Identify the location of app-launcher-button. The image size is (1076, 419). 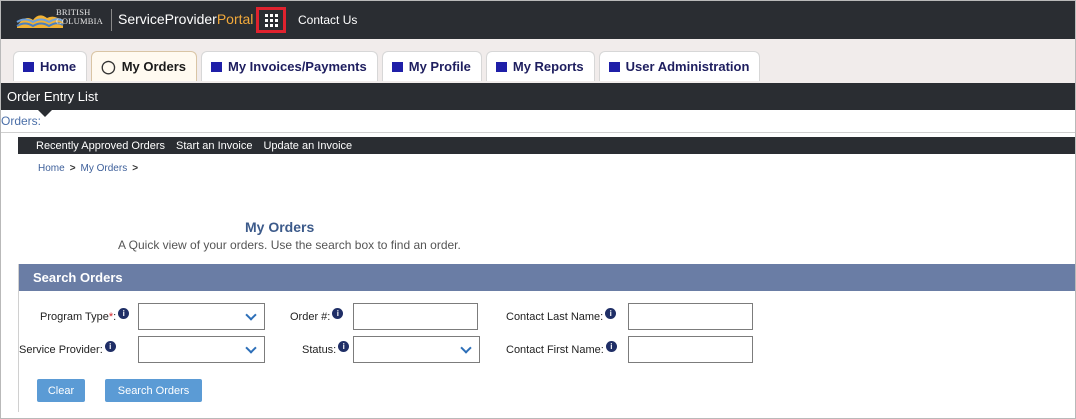
(271, 20).